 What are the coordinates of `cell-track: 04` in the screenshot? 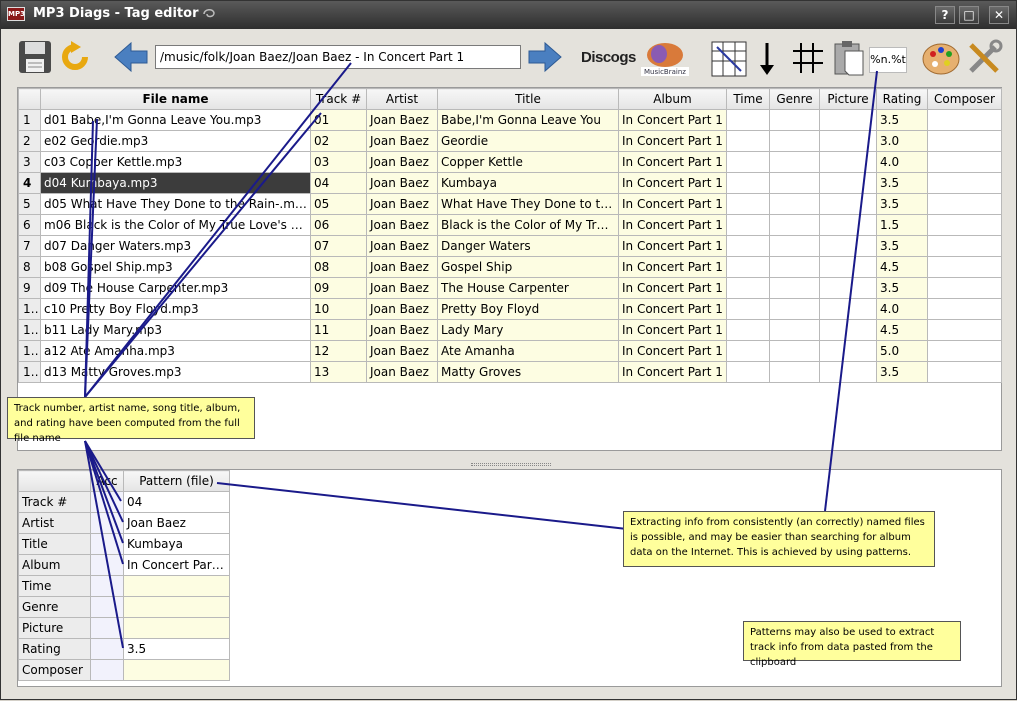 It's located at (338, 183).